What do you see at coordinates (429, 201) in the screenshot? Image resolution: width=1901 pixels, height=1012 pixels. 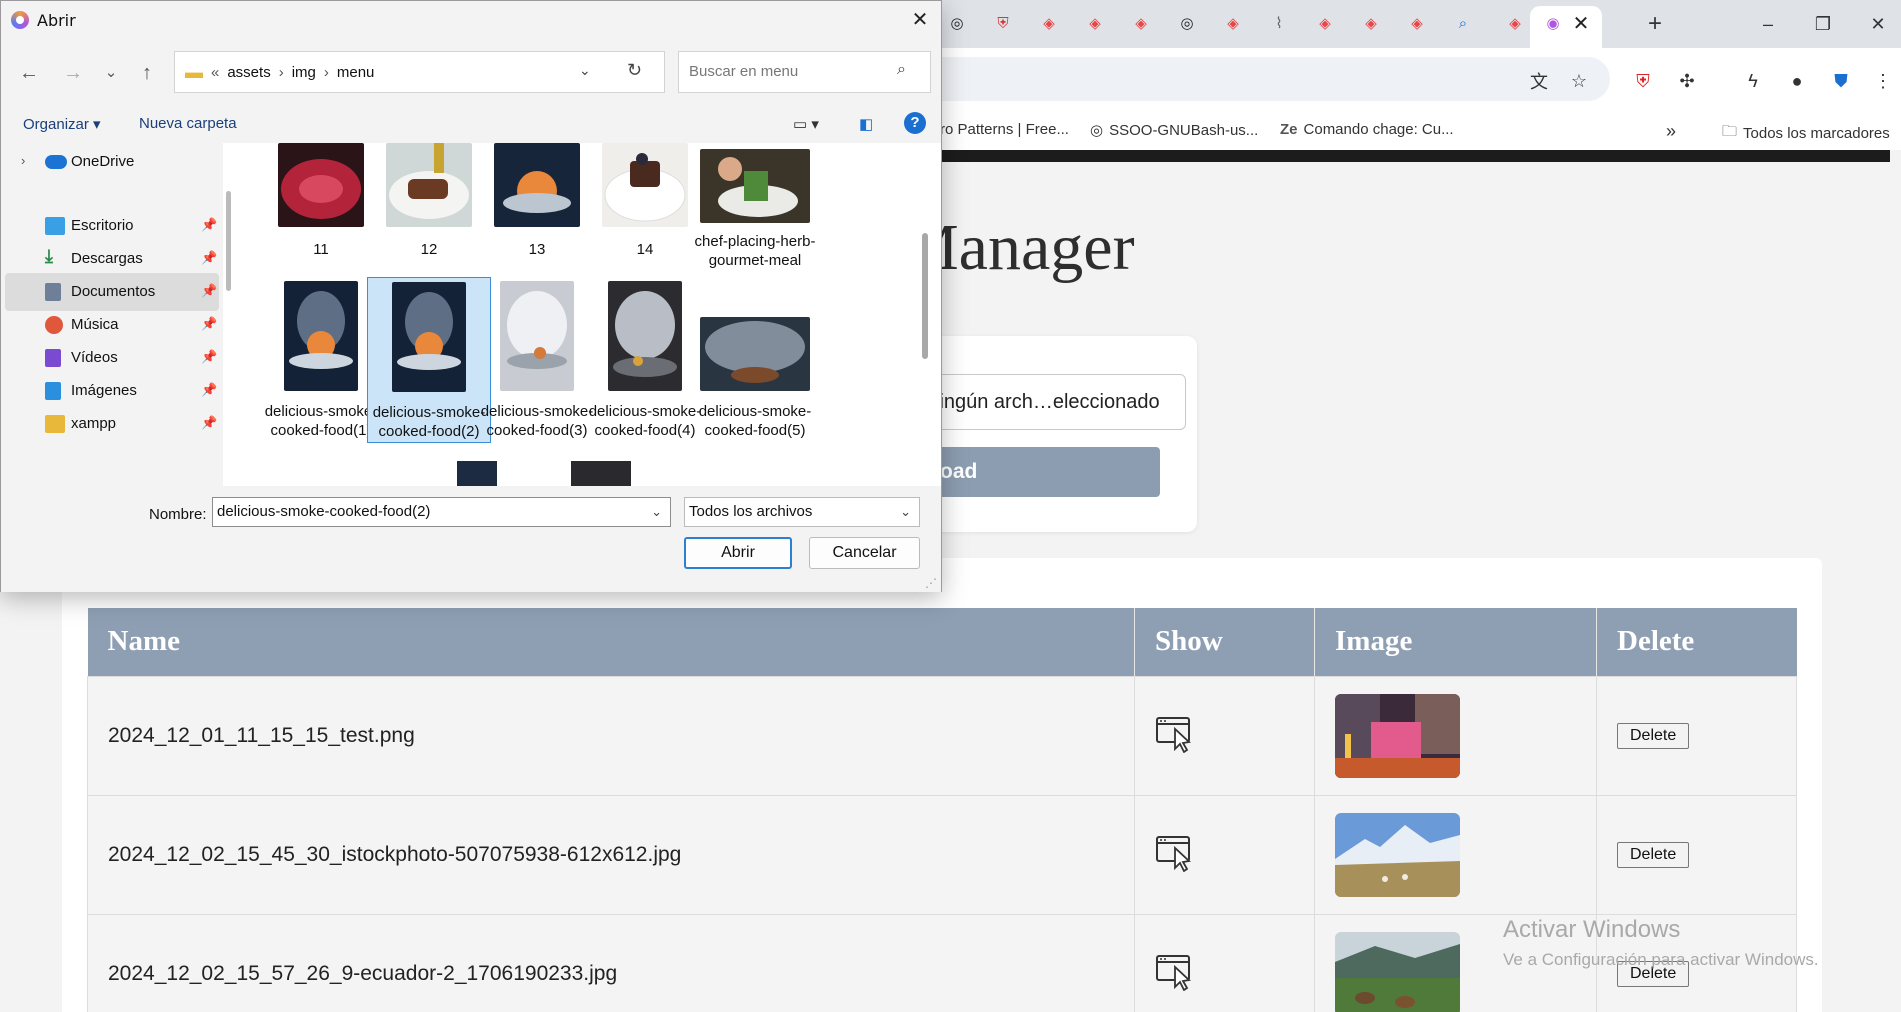 I see `file-item: 12` at bounding box center [429, 201].